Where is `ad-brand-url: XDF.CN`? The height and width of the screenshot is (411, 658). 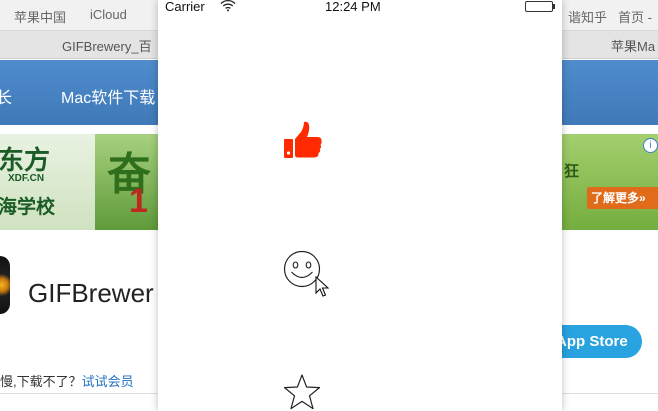 ad-brand-url: XDF.CN is located at coordinates (26, 178).